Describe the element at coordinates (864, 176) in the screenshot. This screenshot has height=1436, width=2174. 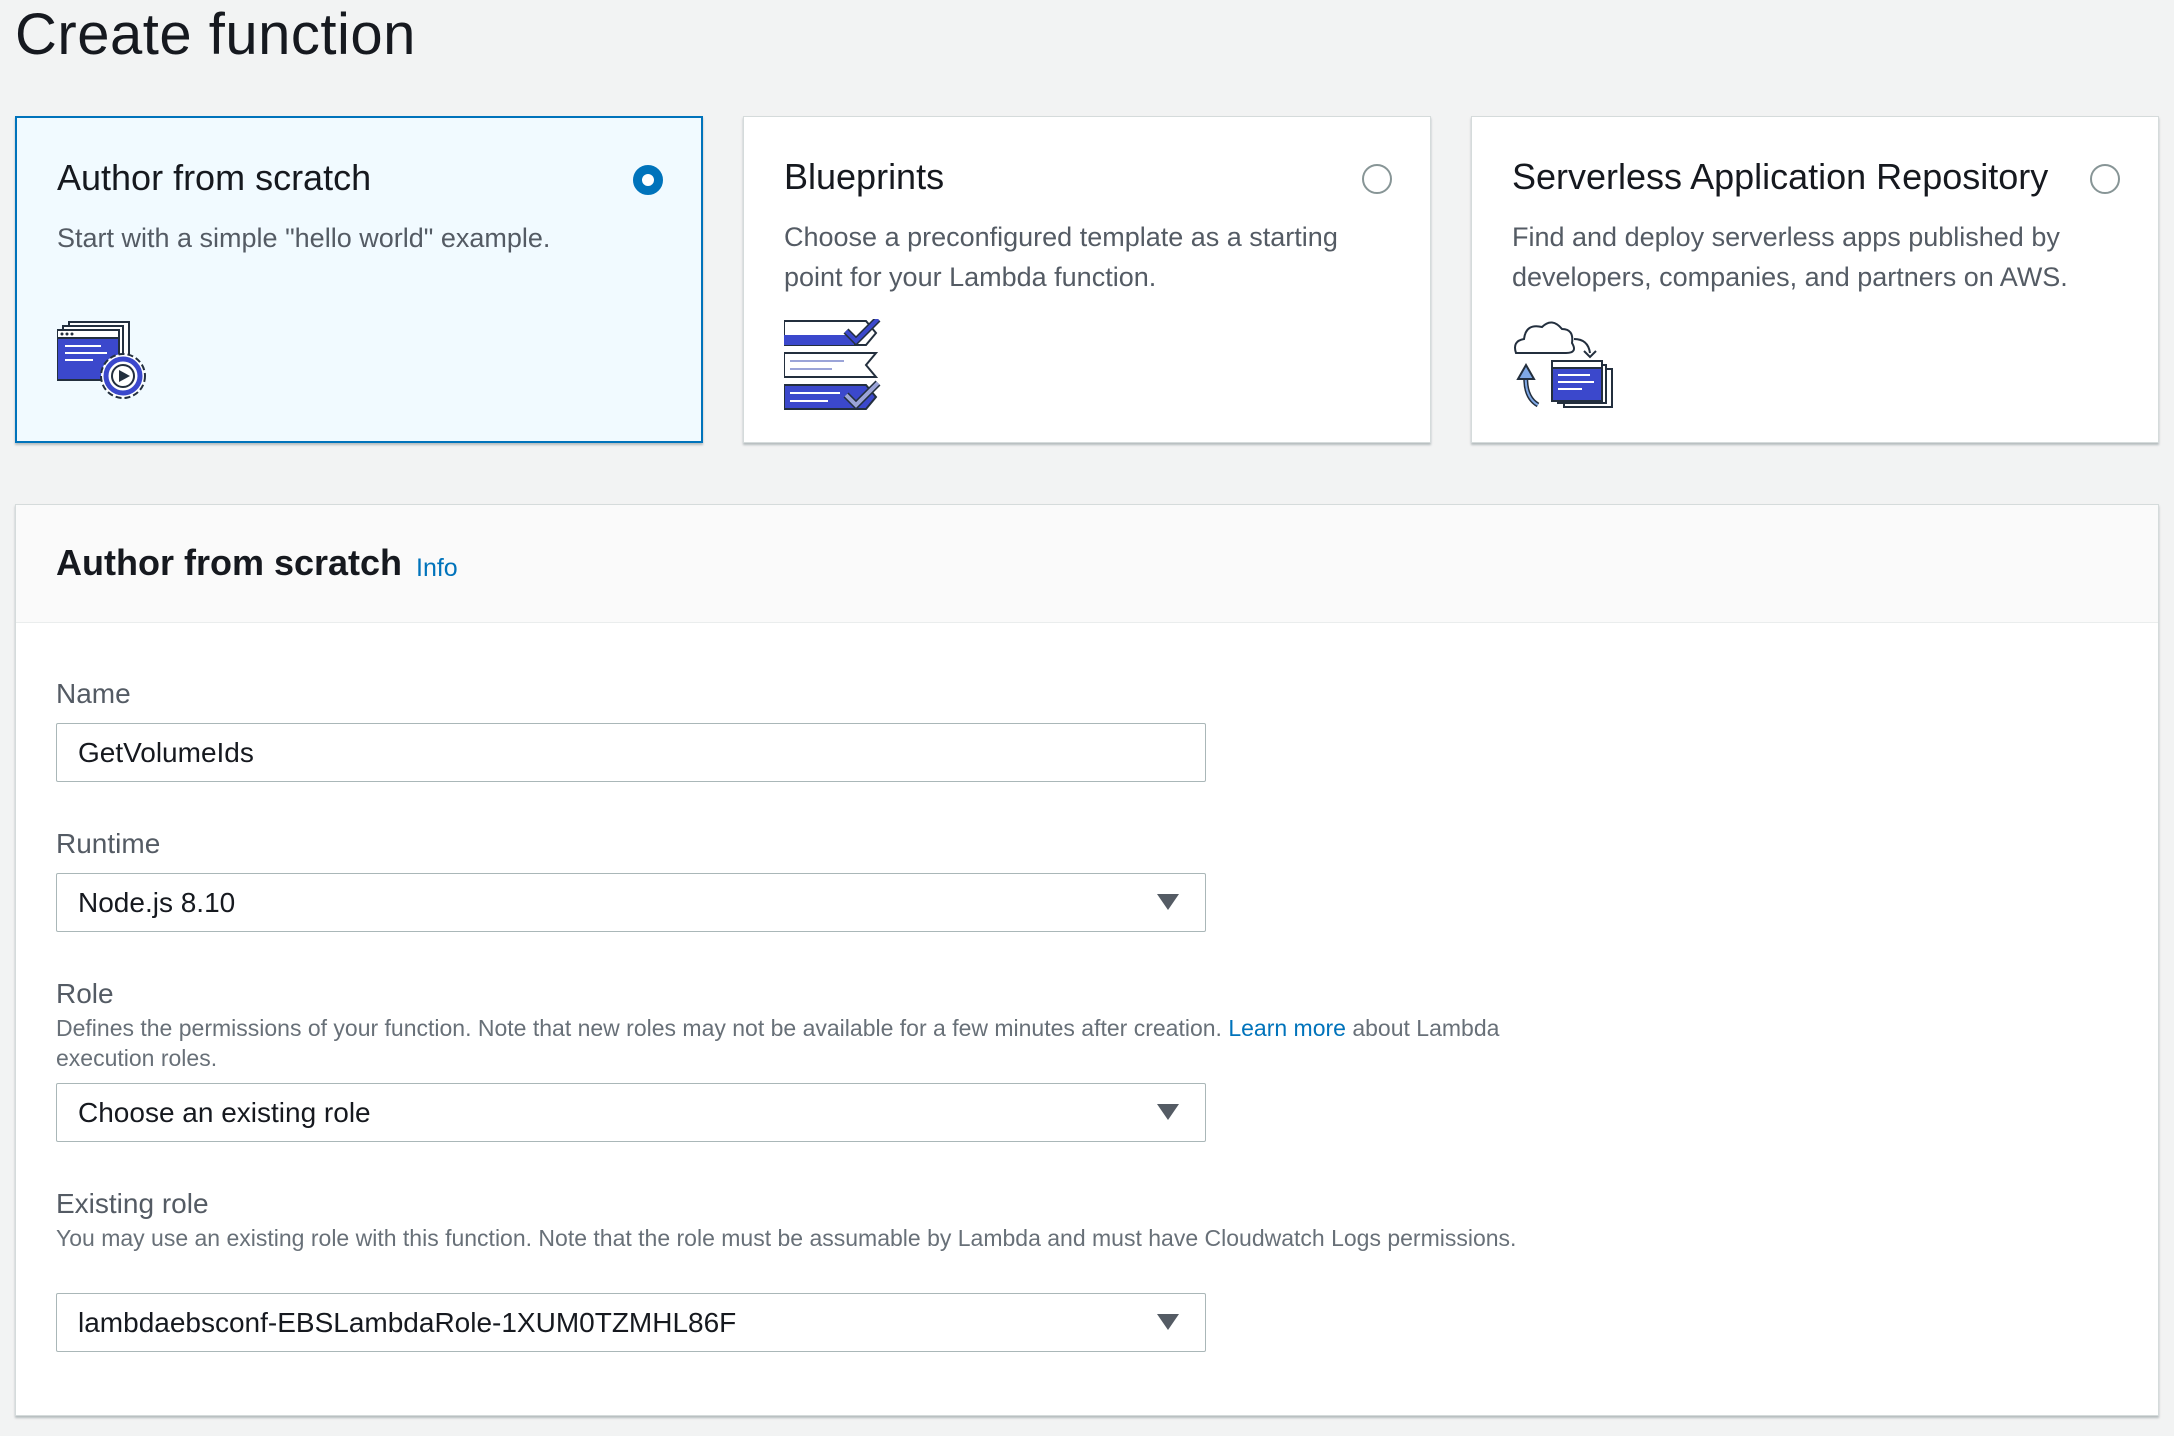
I see `option-title: Blueprints` at that location.